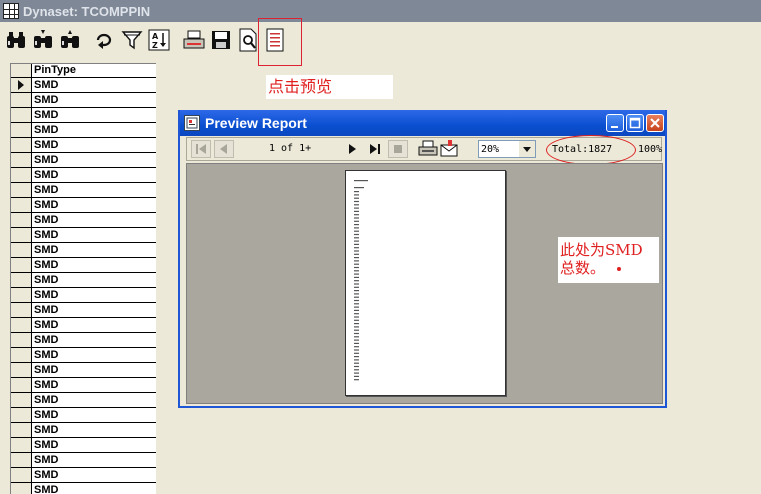 This screenshot has width=761, height=494. I want to click on prev-page-icon, so click(224, 151).